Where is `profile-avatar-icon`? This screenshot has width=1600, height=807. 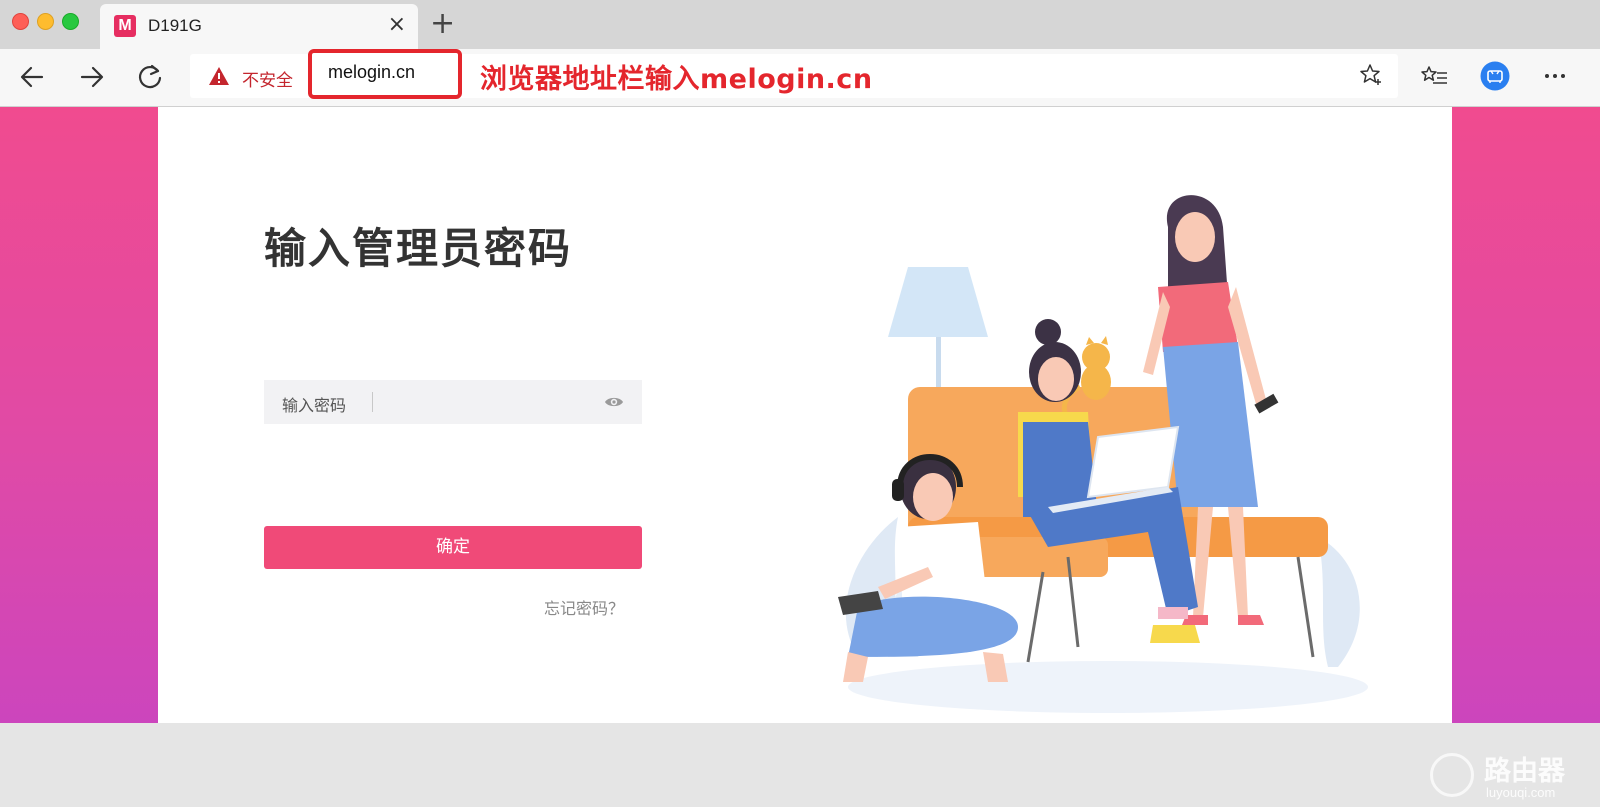 profile-avatar-icon is located at coordinates (1495, 76).